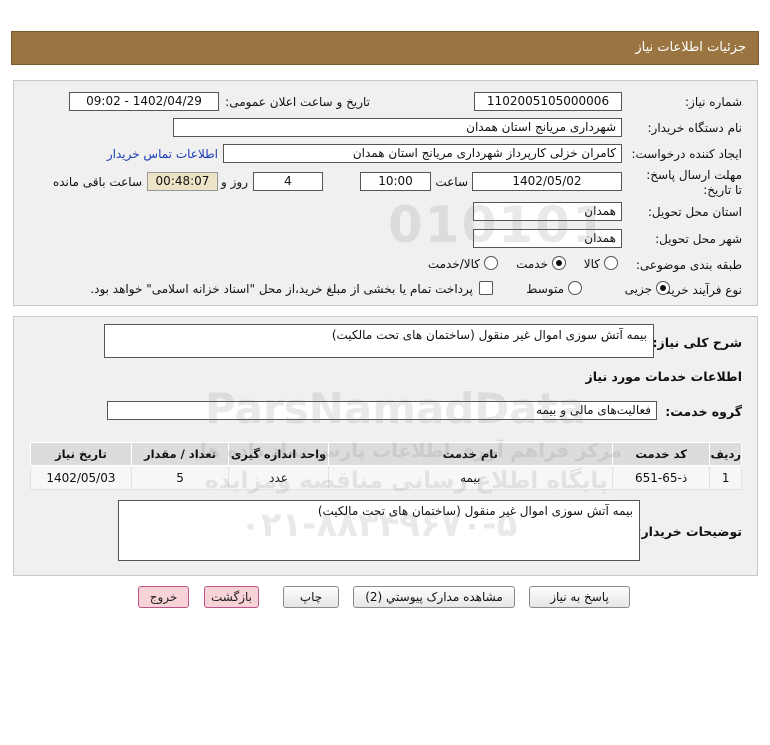 This screenshot has width=770, height=745. I want to click on buyer-contact-link: اطلاعات تماس خریدار, so click(162, 154).